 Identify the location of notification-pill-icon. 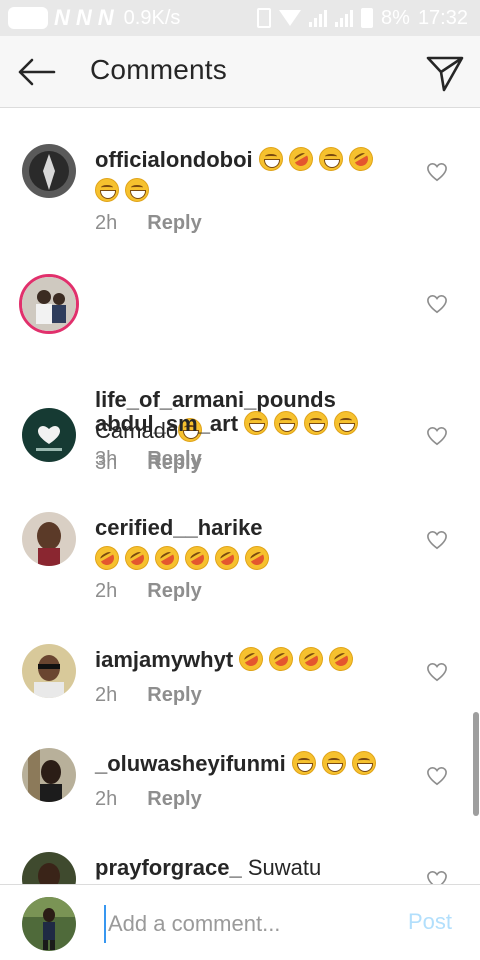
(28, 18).